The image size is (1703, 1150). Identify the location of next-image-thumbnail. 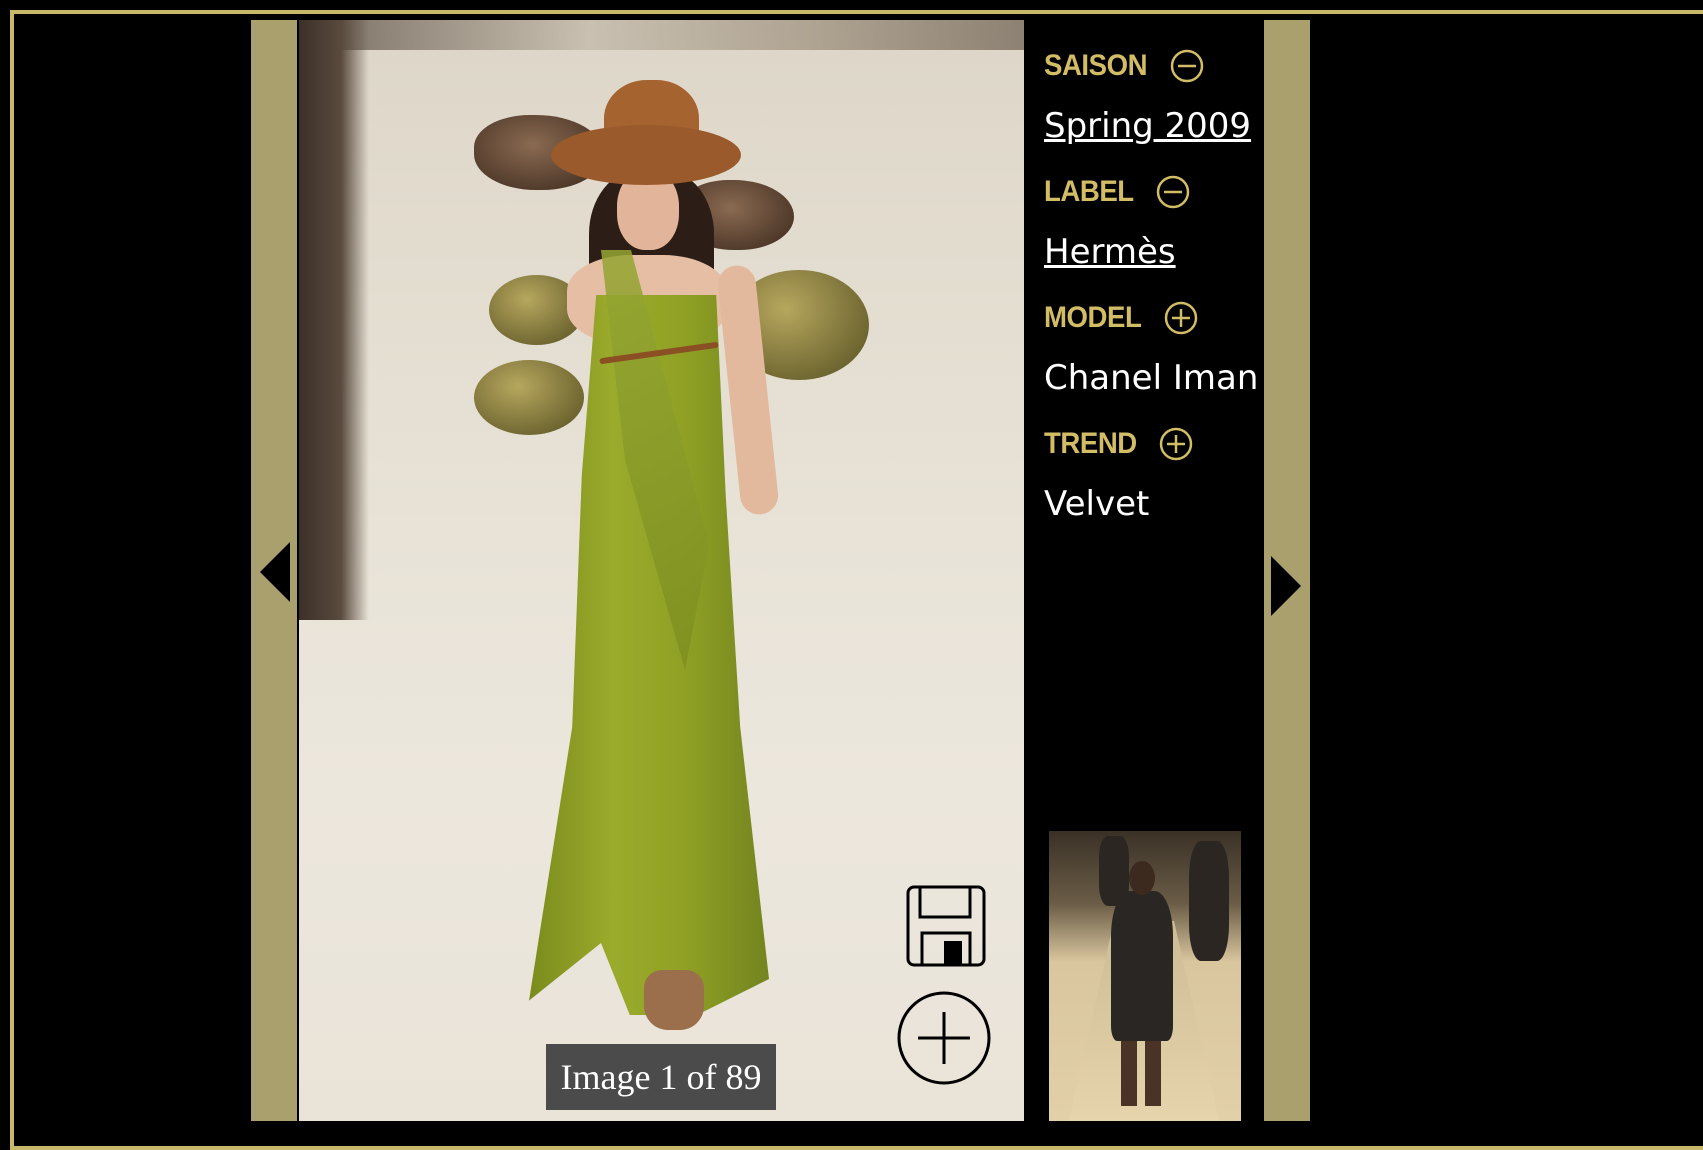
(1145, 976).